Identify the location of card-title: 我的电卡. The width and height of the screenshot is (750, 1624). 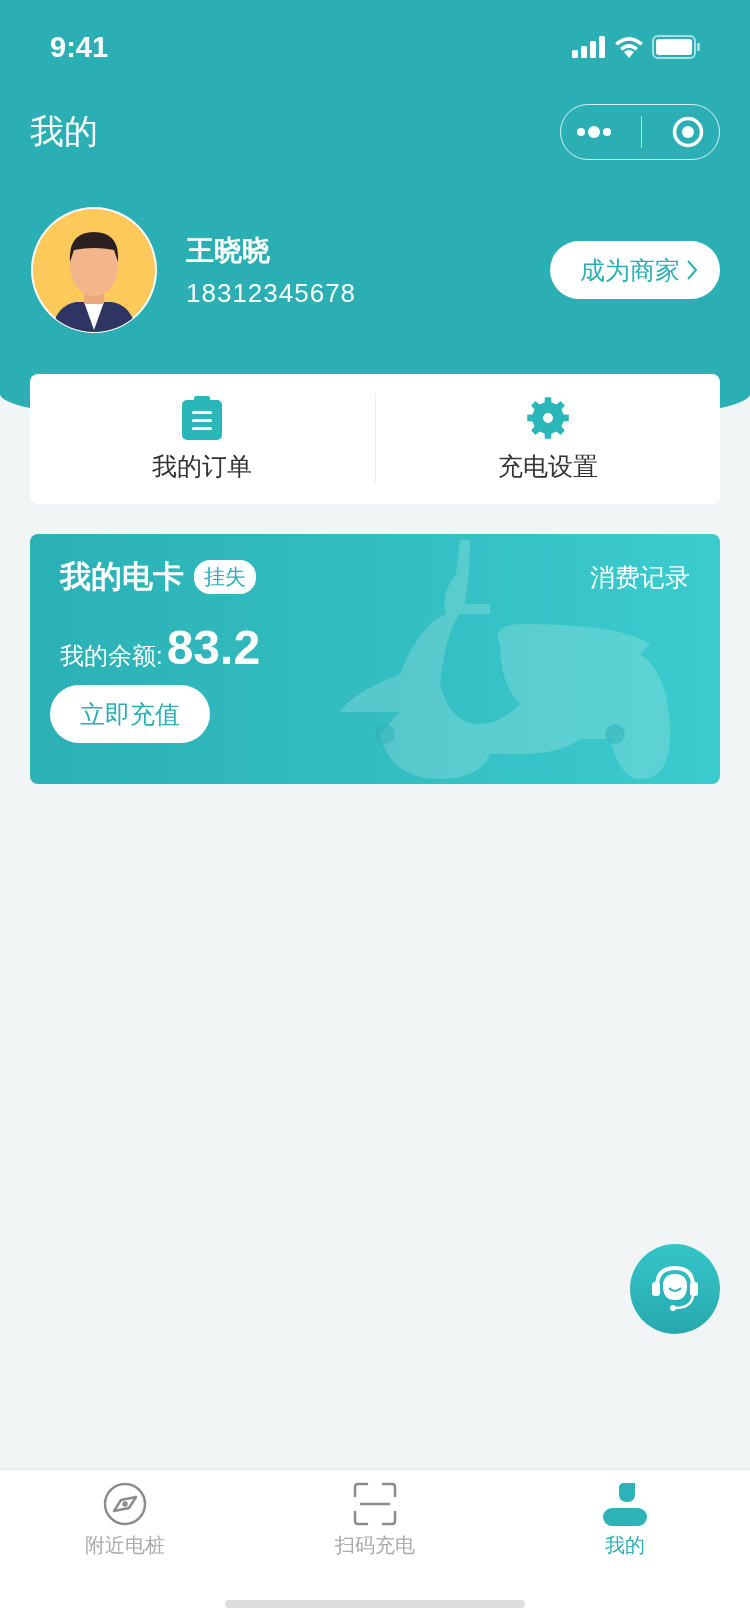
(122, 577).